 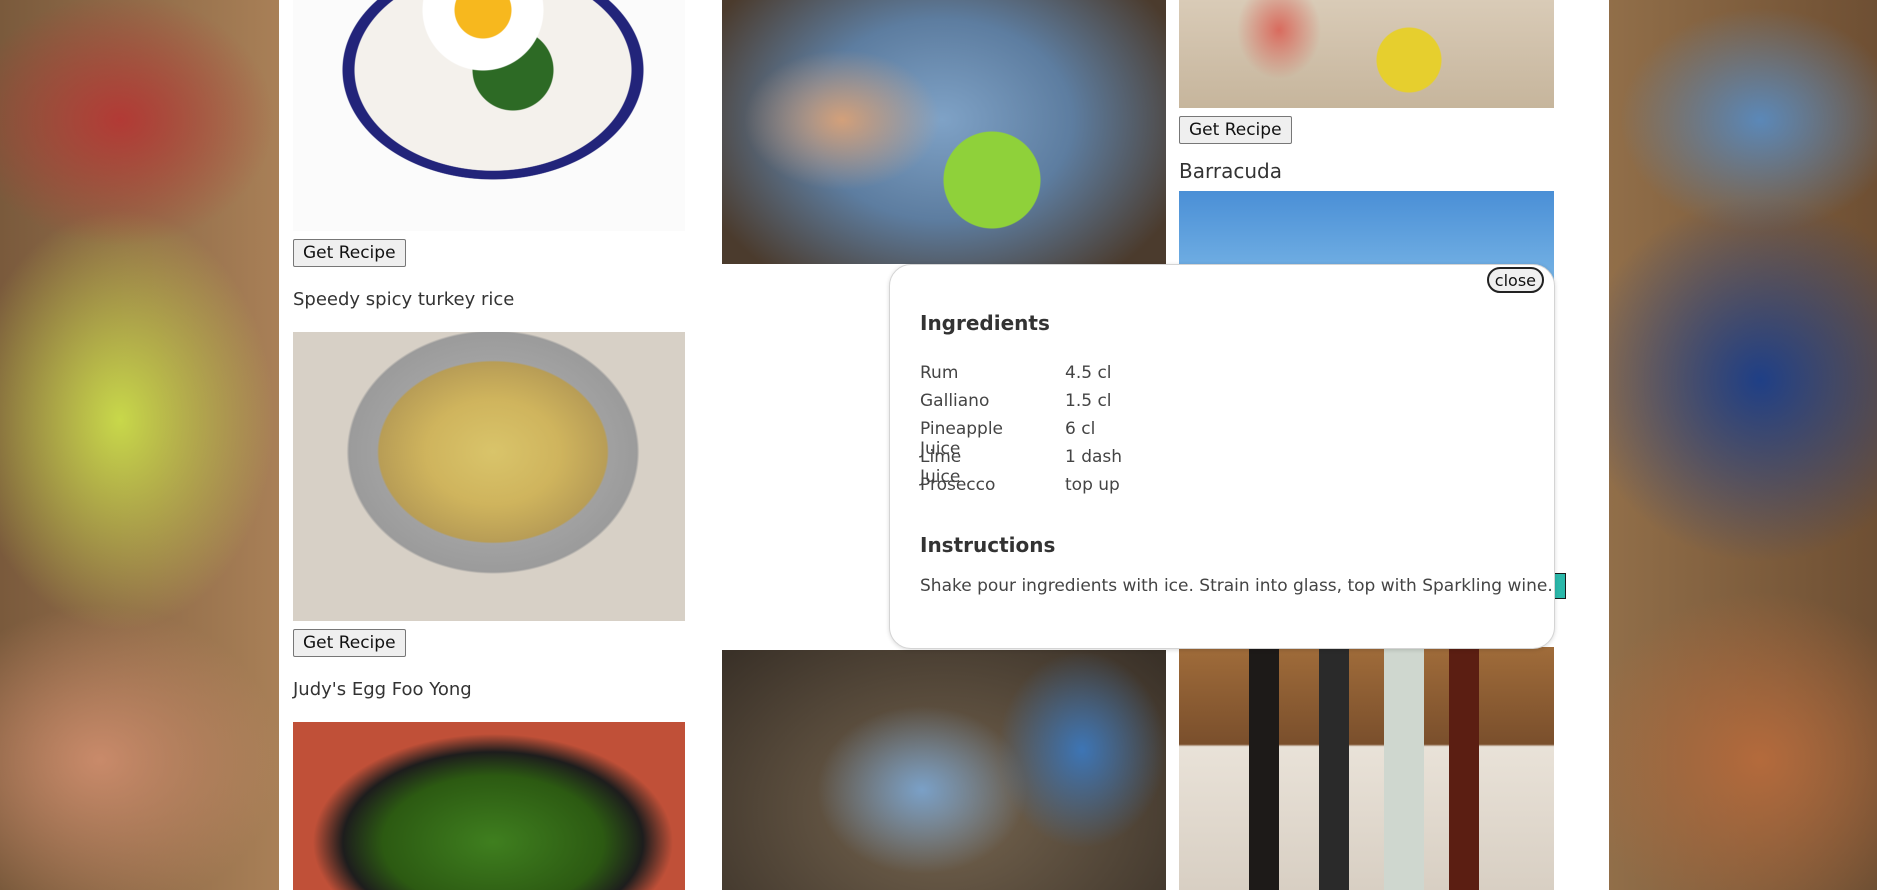 I want to click on recipe-image-egg-foo-yong, so click(x=489, y=806).